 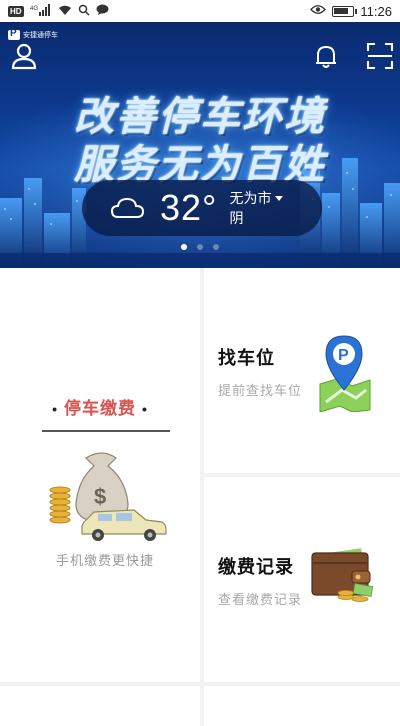 I want to click on payment-records-subtitle: 查看缴费记录, so click(x=260, y=599).